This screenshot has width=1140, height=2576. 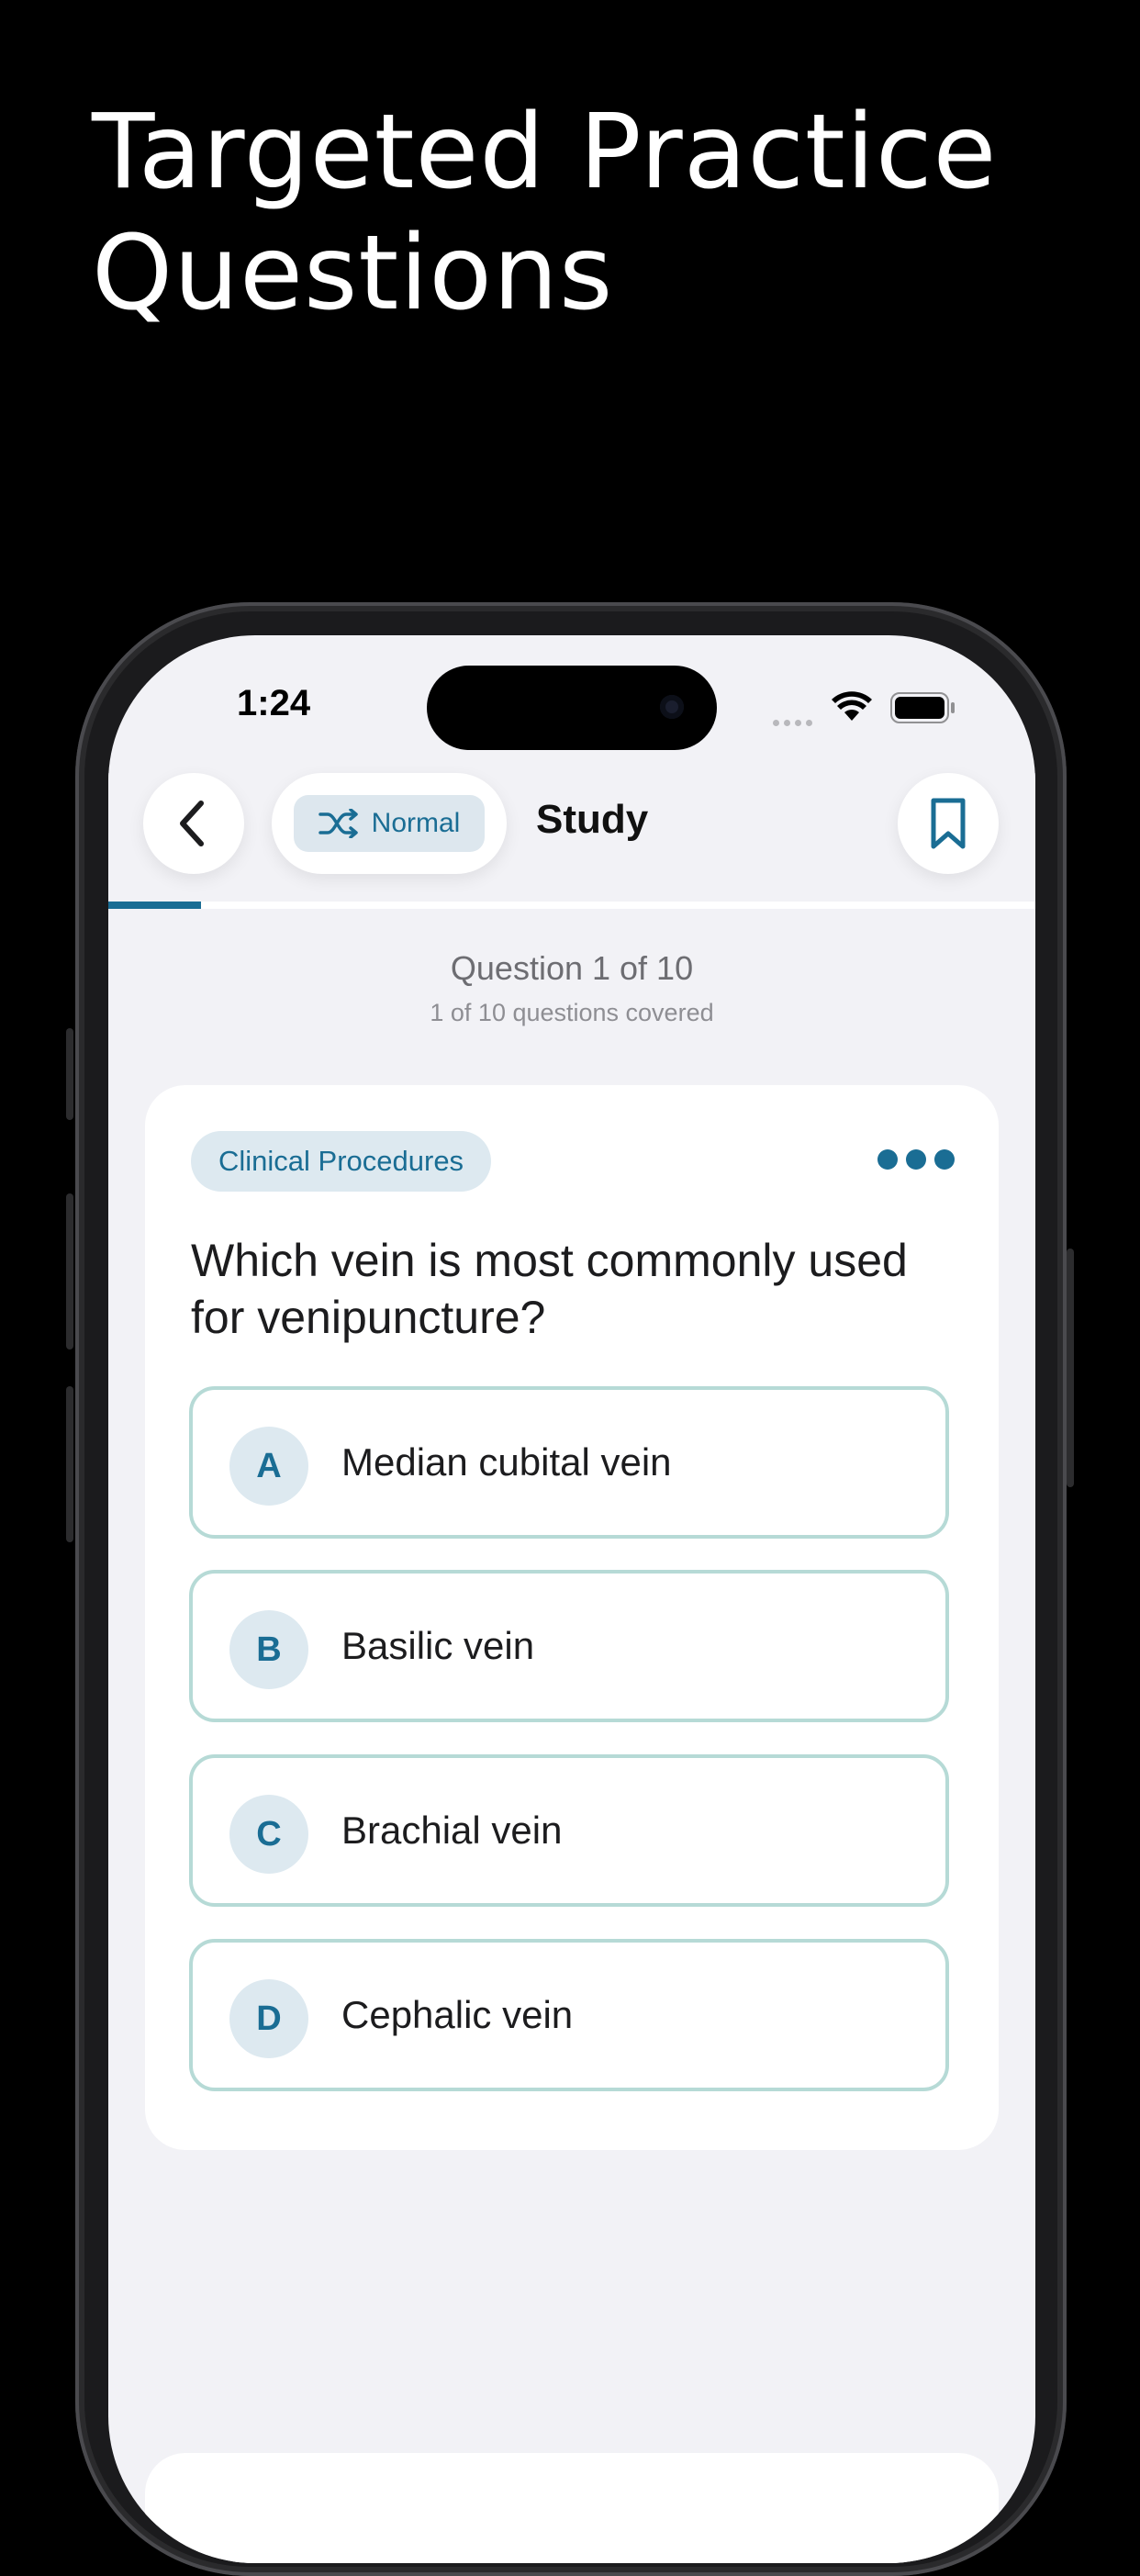 What do you see at coordinates (572, 1012) in the screenshot?
I see `questions-covered-text: 1 of 10 questions covered` at bounding box center [572, 1012].